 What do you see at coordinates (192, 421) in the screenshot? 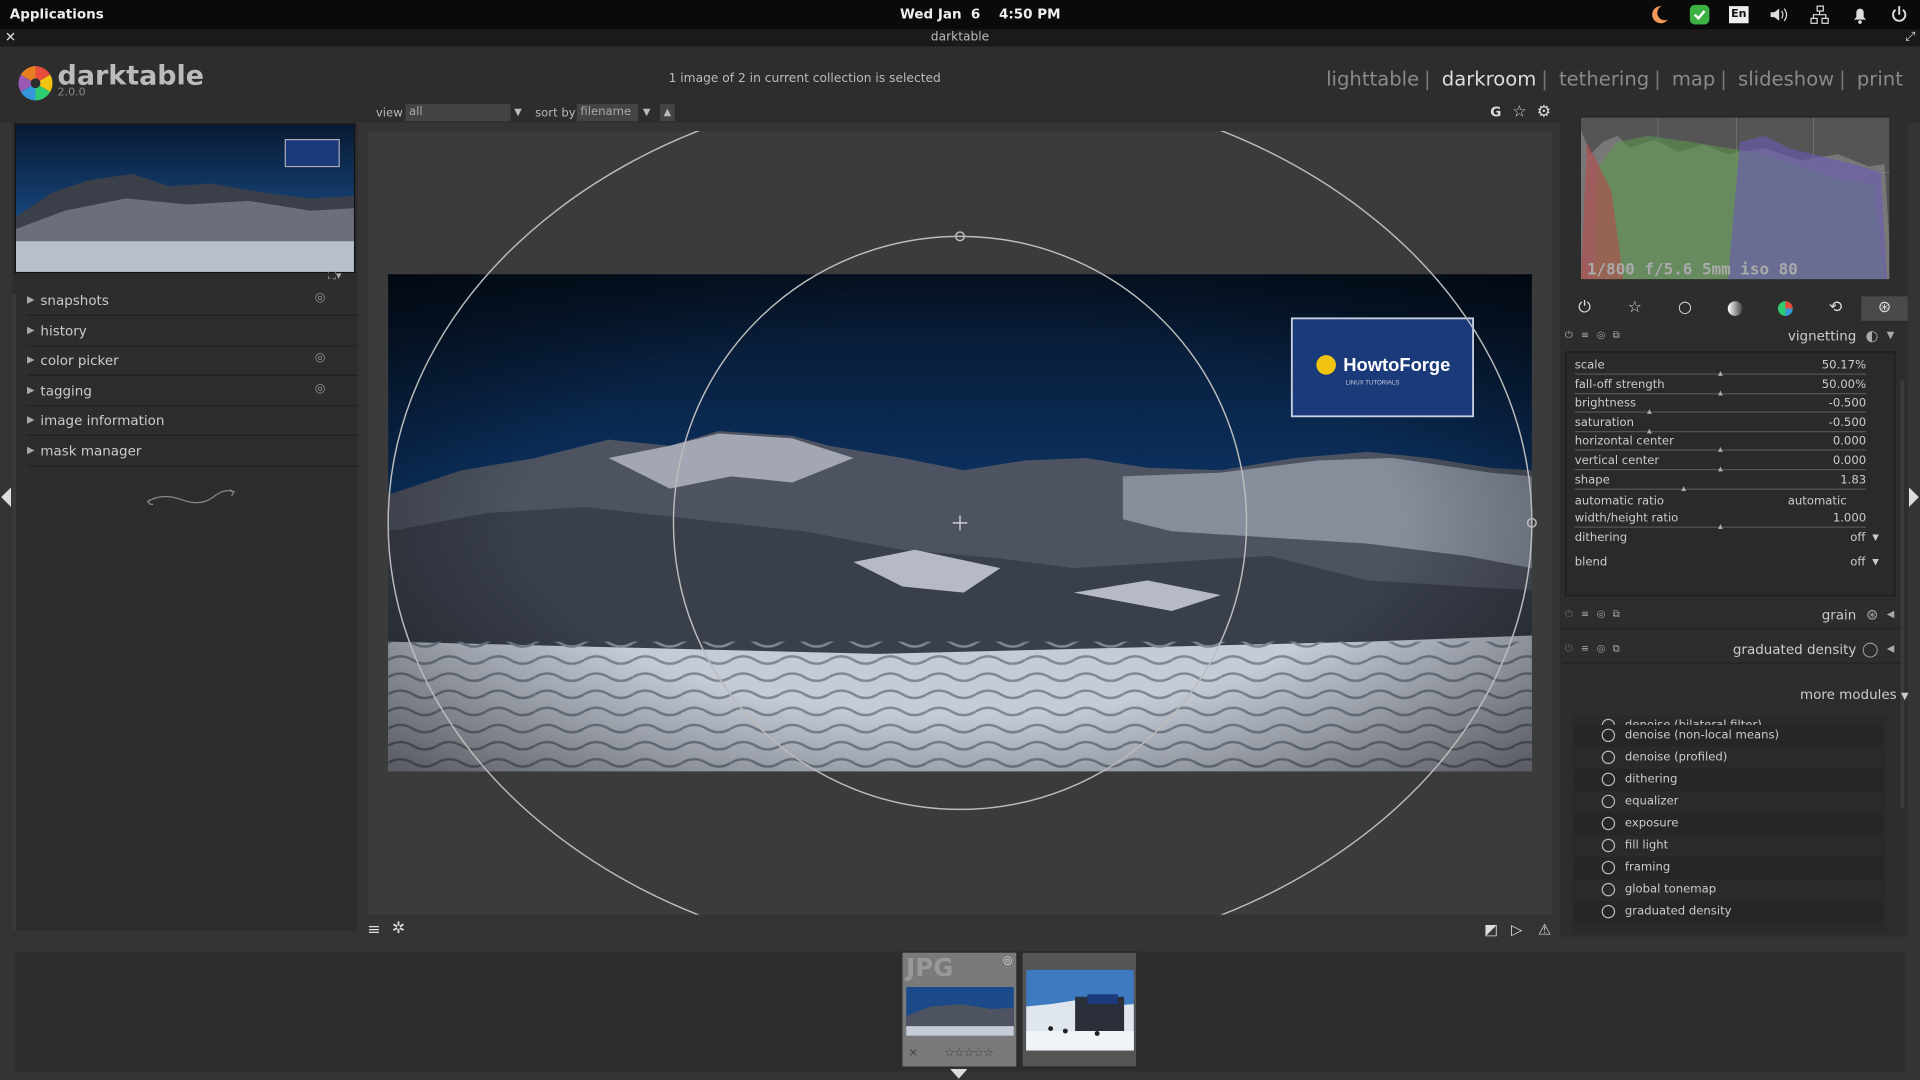
I see `module-image-information: ▶ image information` at bounding box center [192, 421].